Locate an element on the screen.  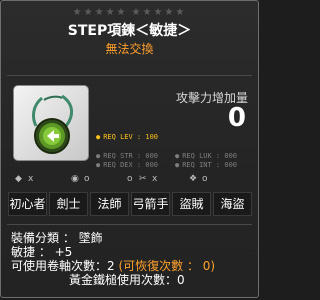
job-bowman: 弓箭手 is located at coordinates (150, 204).